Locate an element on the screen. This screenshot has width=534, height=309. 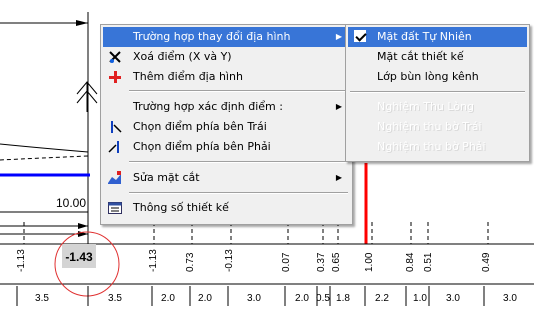
menu-item-label: Sửa mặt cắt is located at coordinates (166, 177).